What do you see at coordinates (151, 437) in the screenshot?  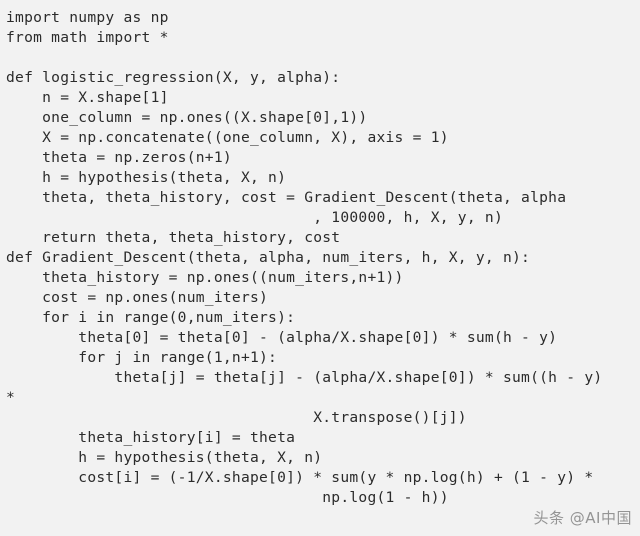 I see `code-line: theta_history[i] = theta` at bounding box center [151, 437].